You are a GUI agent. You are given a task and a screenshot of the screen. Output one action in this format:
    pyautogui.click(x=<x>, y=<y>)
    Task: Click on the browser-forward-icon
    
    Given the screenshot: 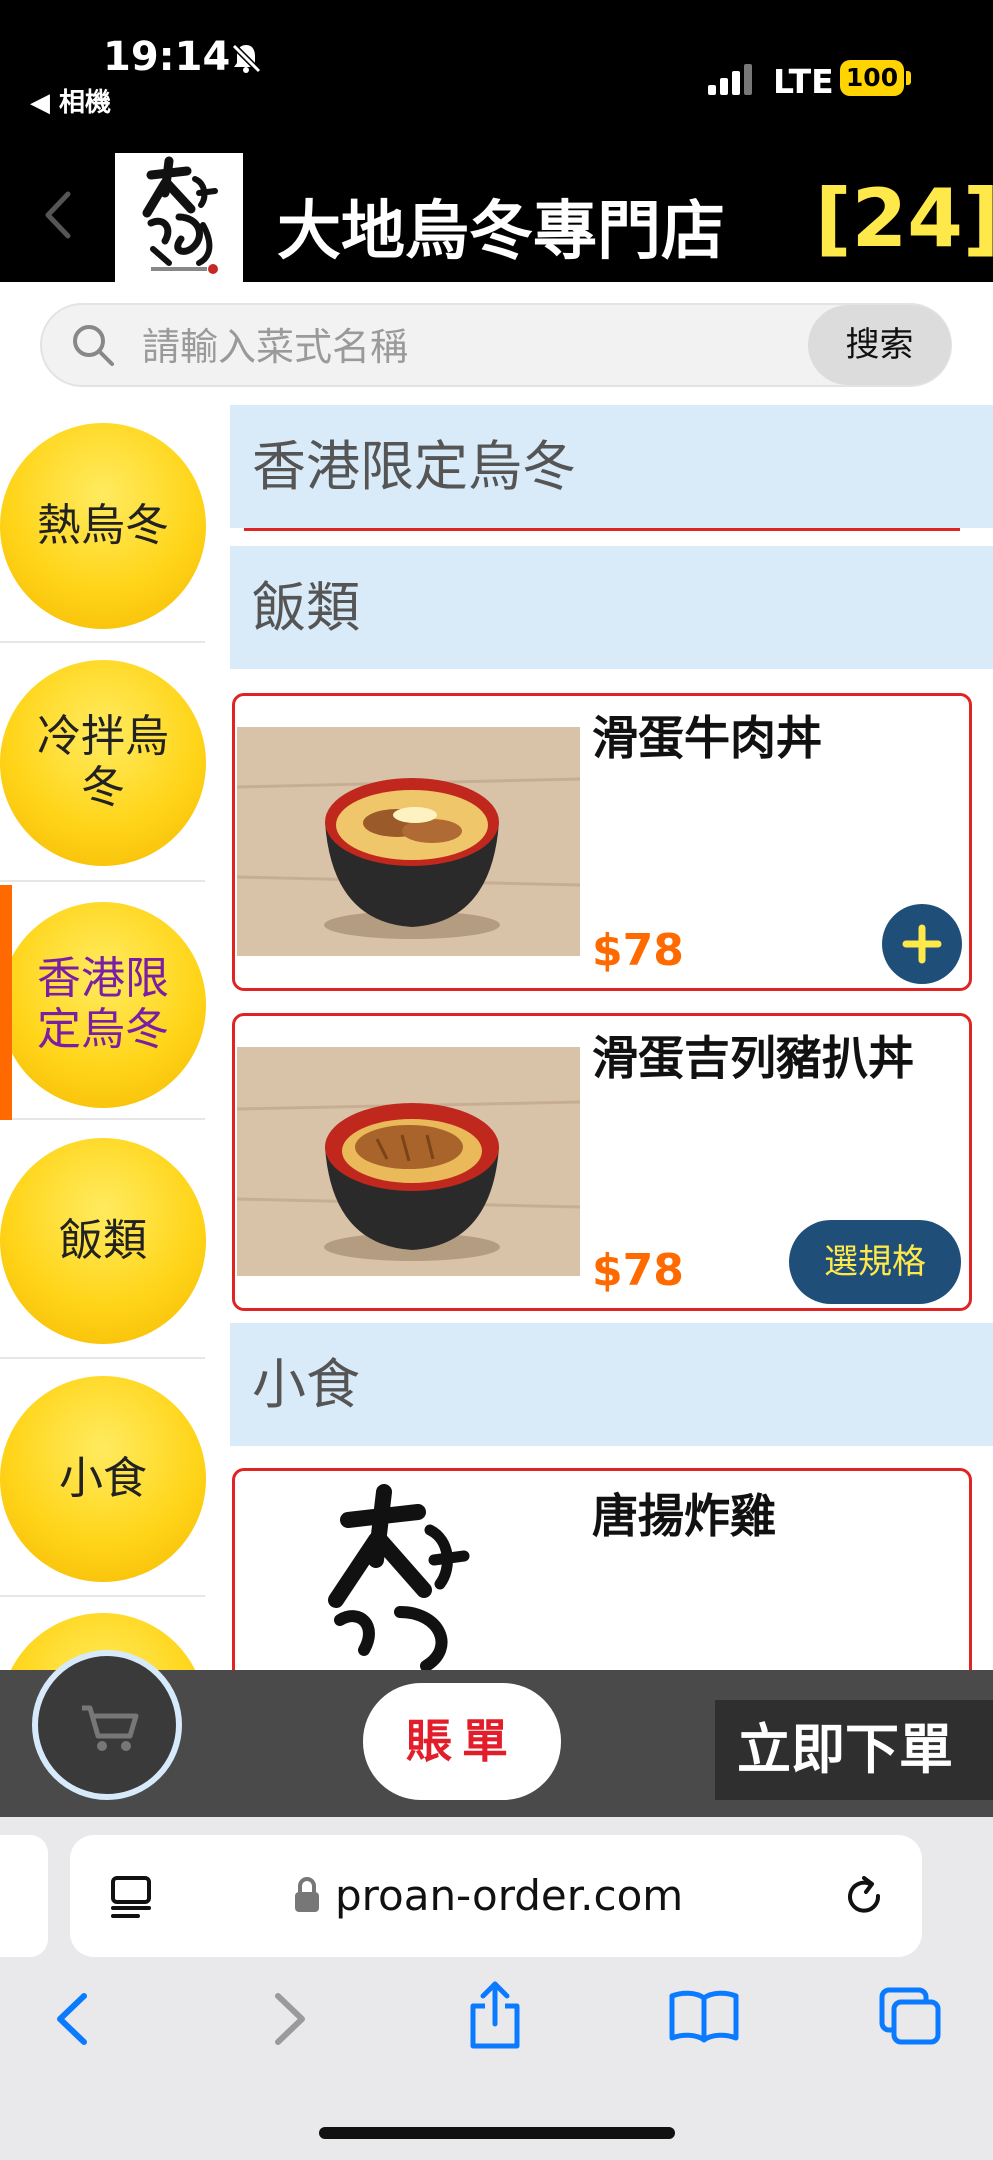 What is the action you would take?
    pyautogui.click(x=290, y=2019)
    